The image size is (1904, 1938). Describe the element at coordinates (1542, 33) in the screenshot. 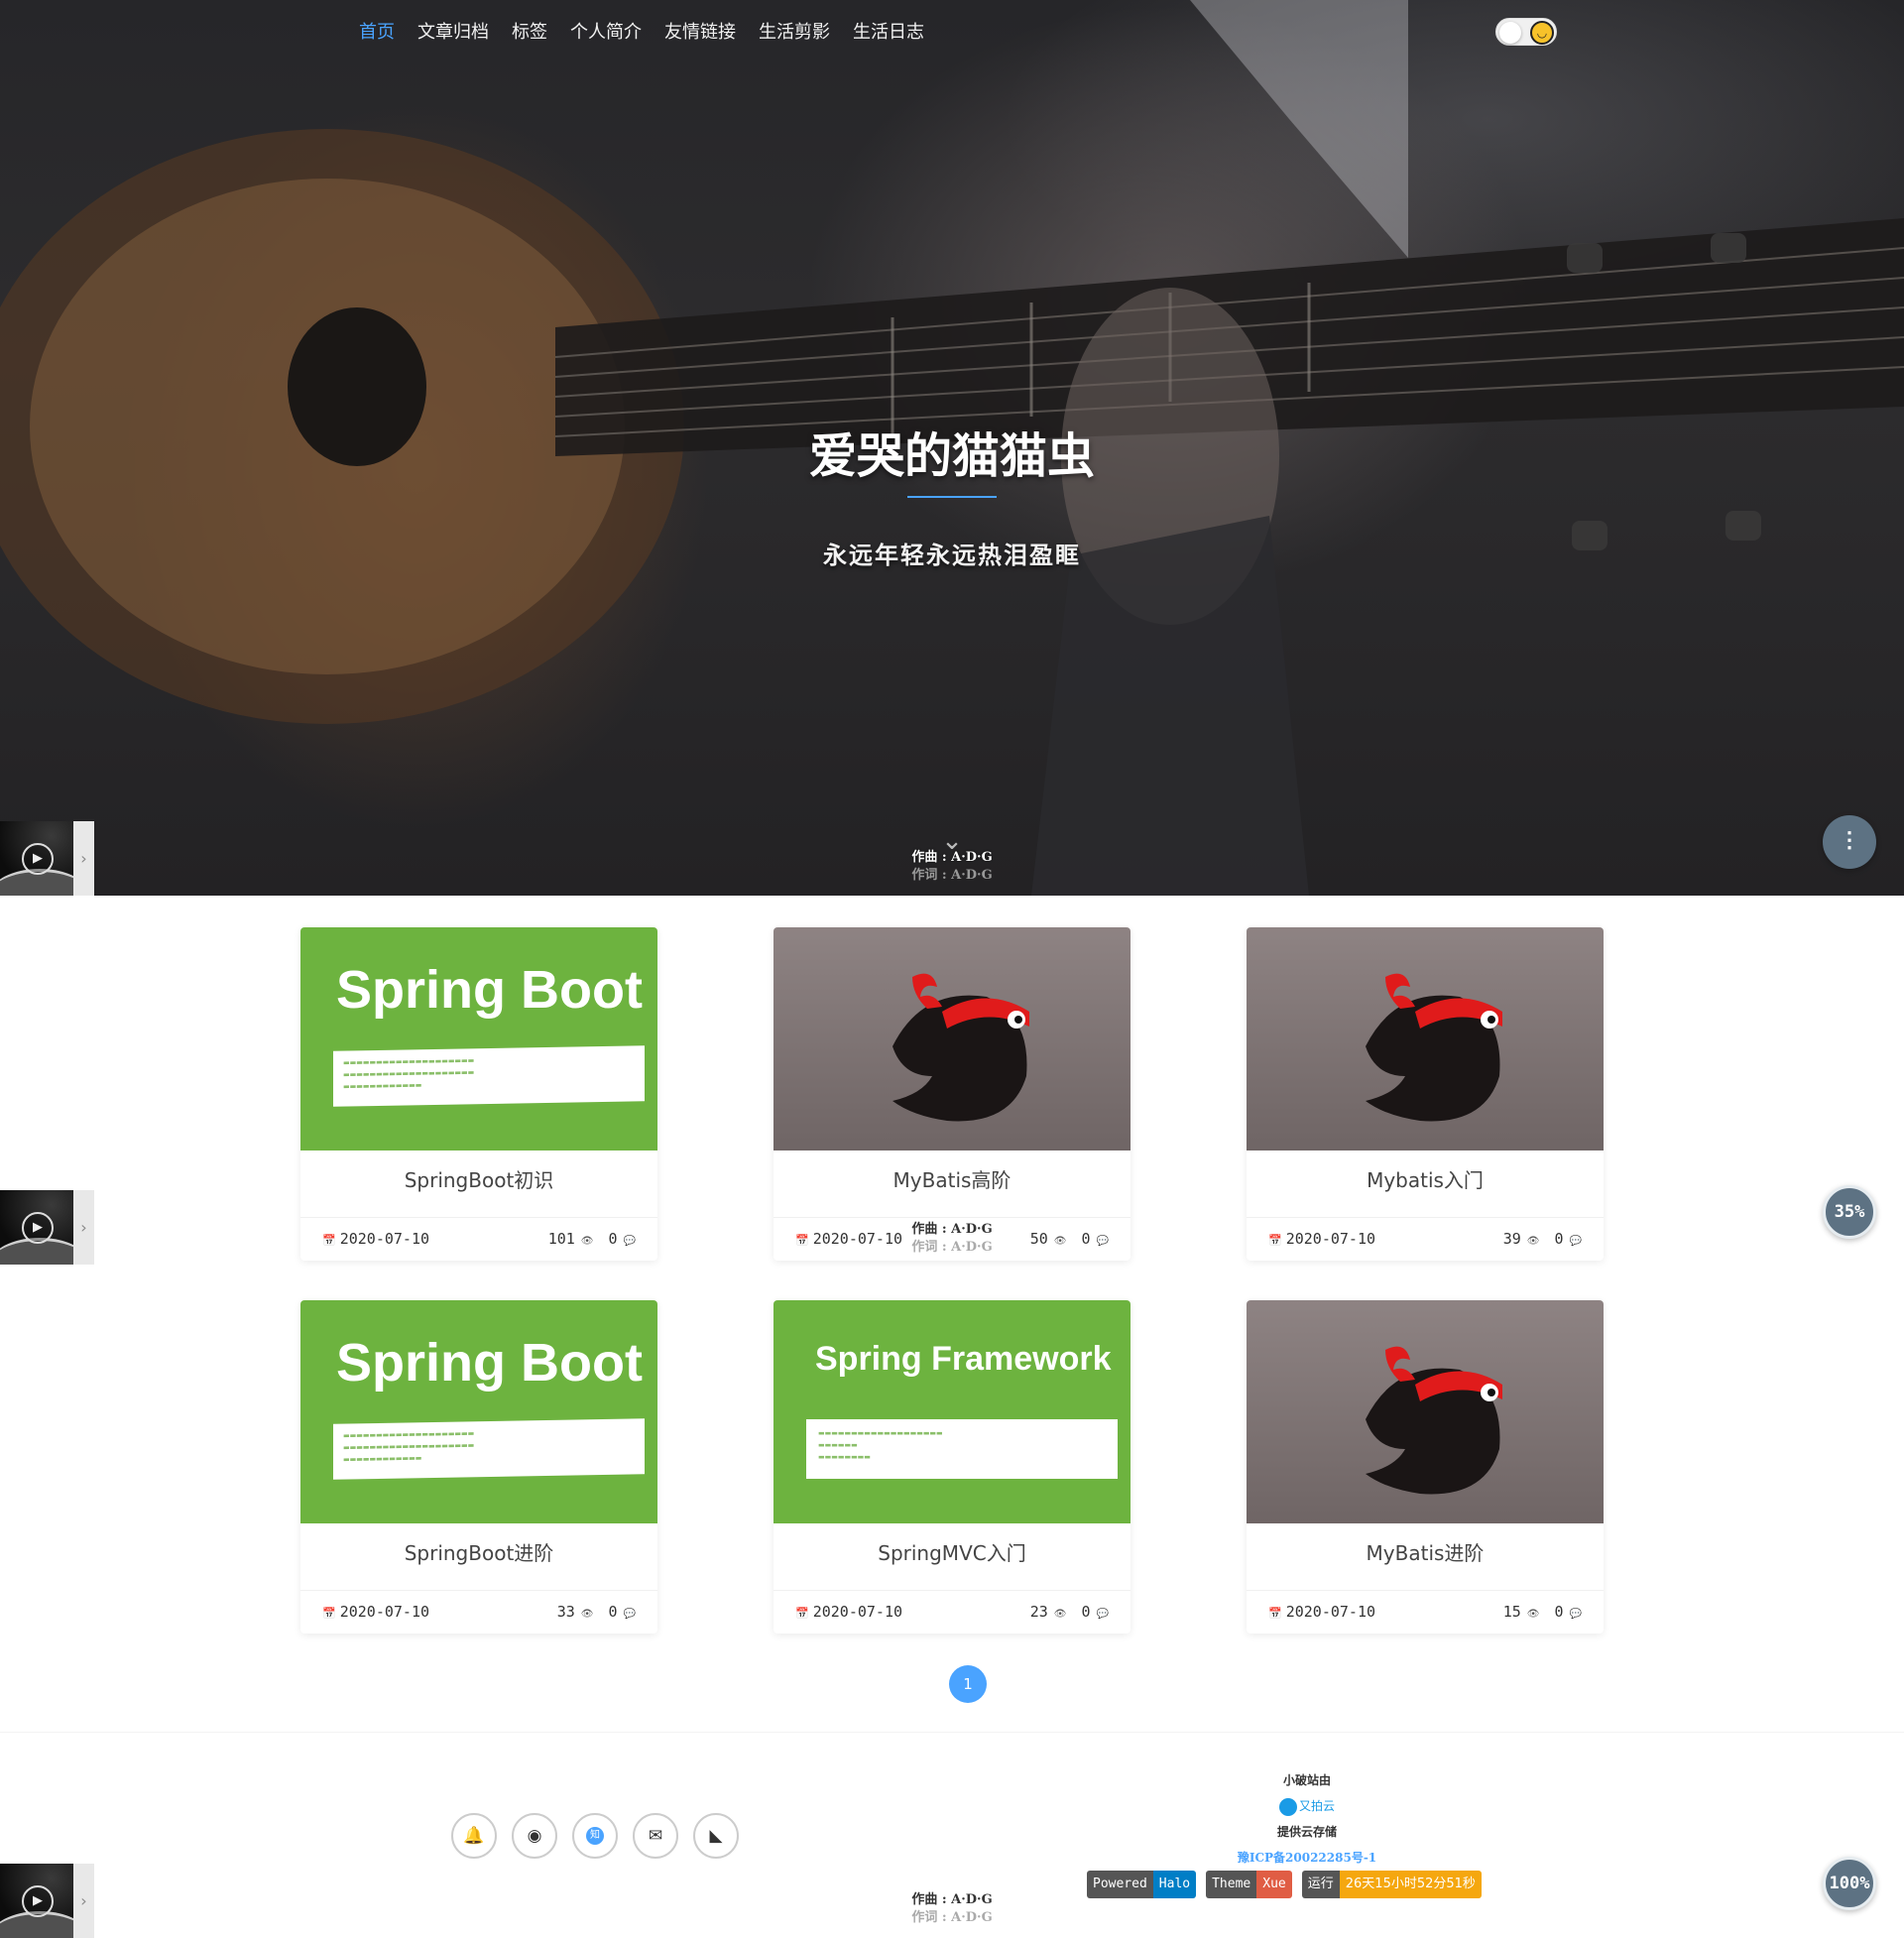

I see `smiley-icon: ◡` at that location.